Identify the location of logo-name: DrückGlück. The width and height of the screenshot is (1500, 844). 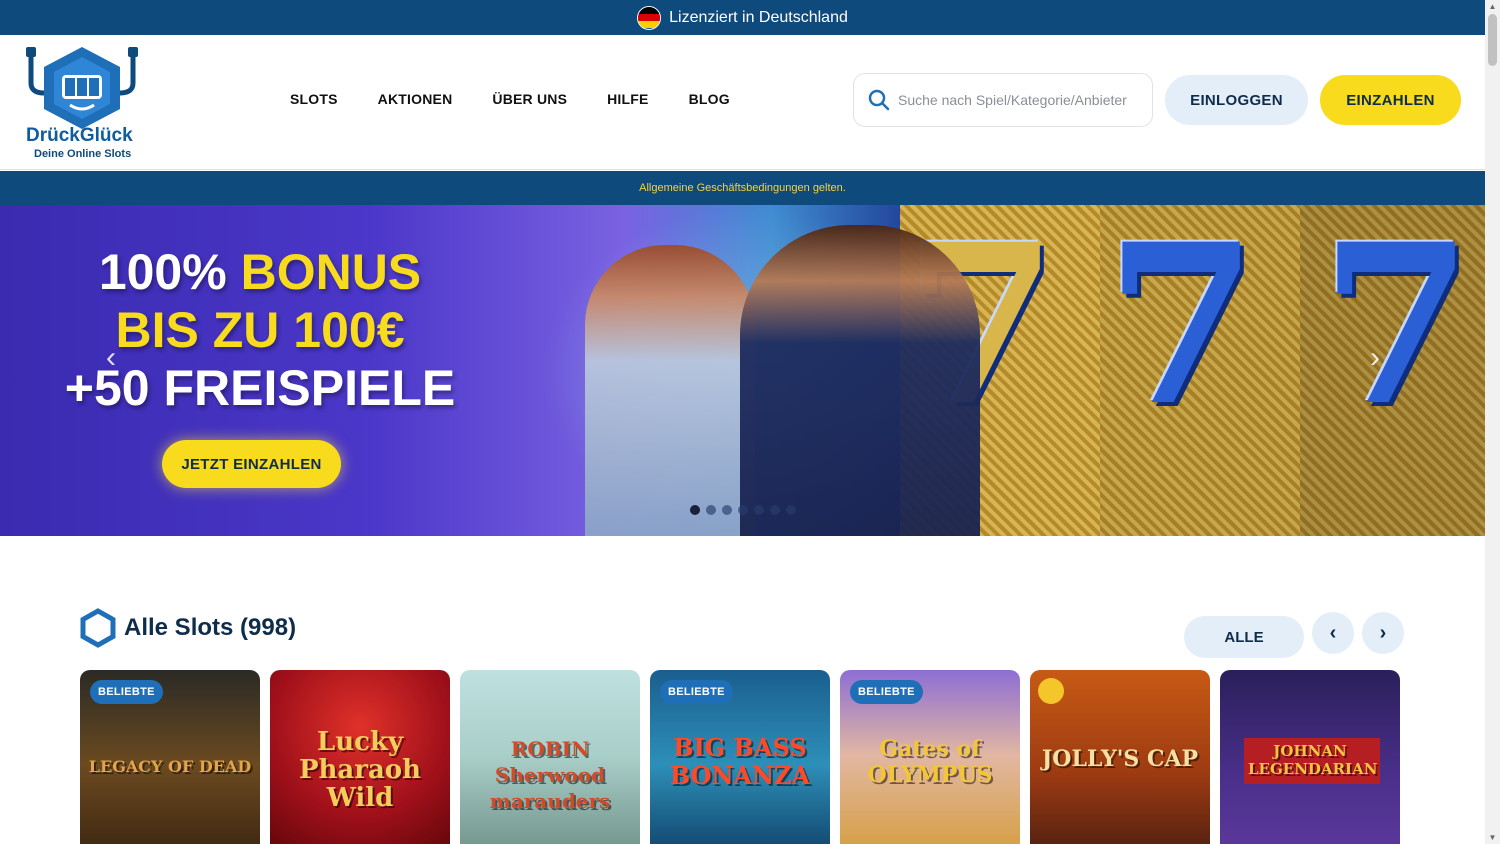
(79, 135).